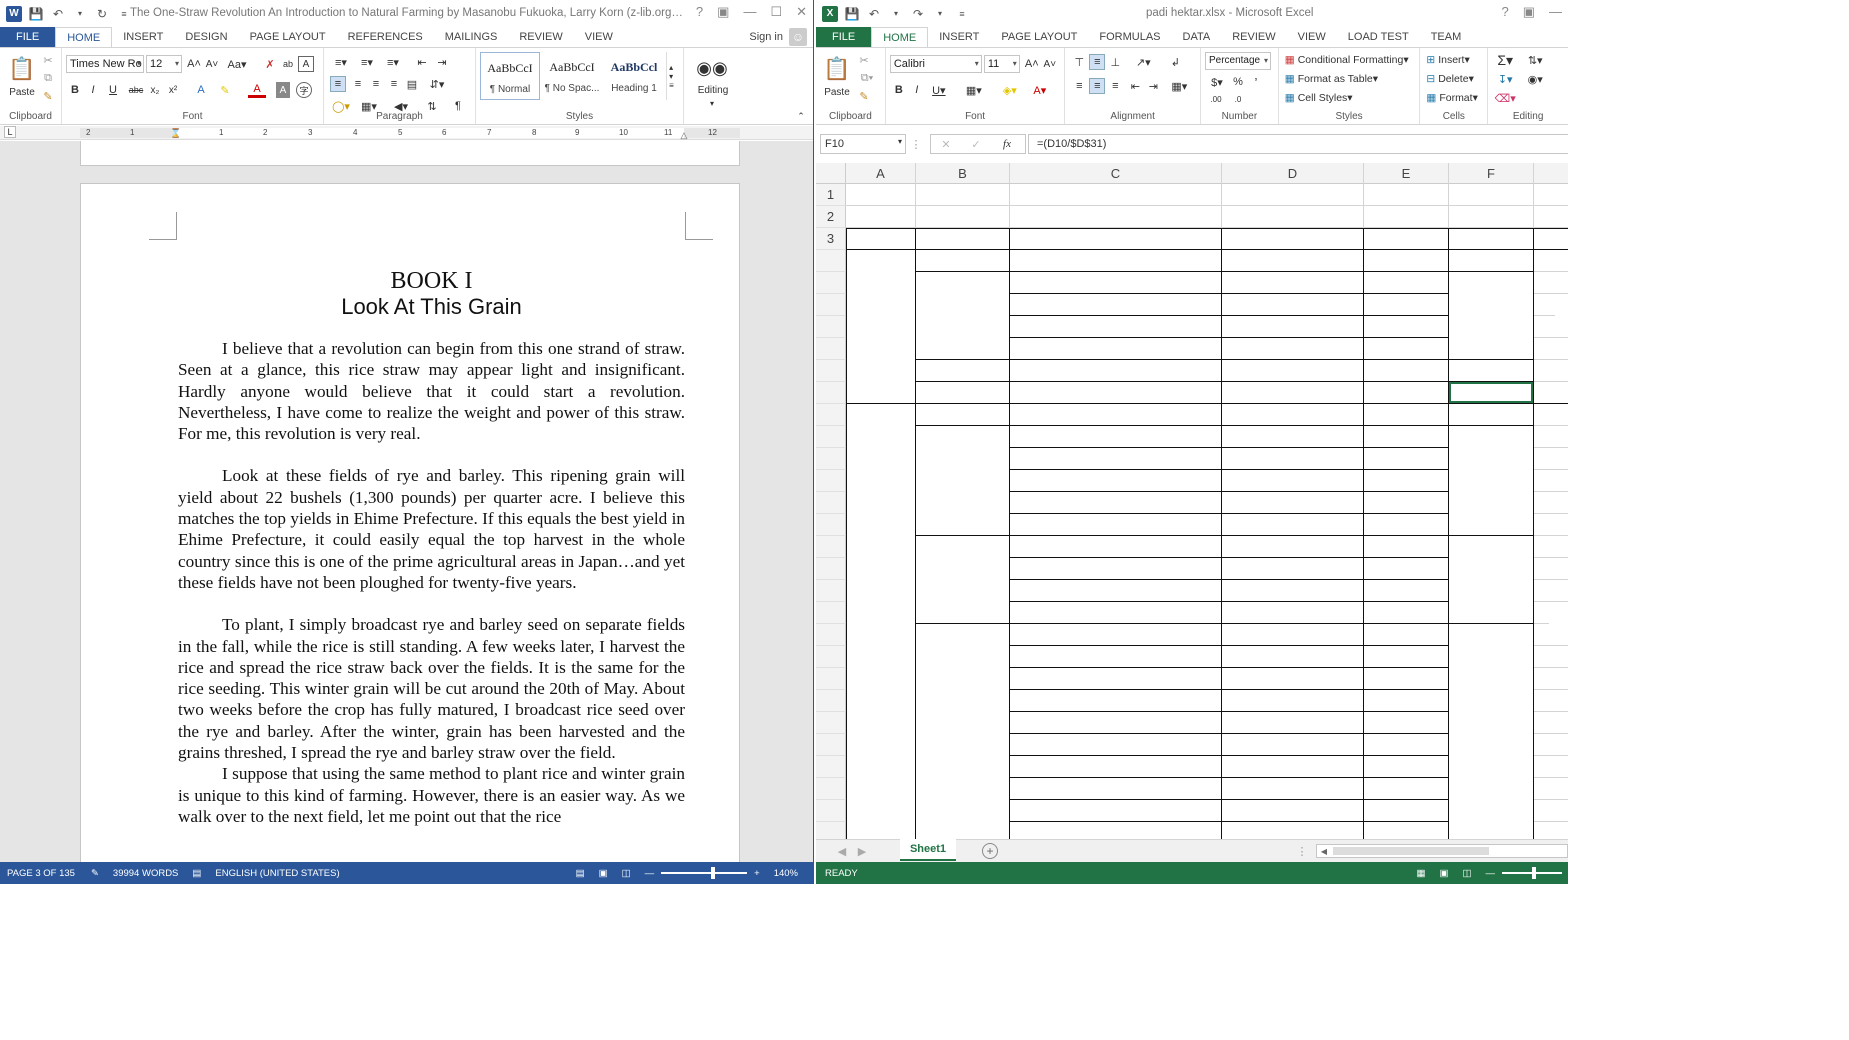 The width and height of the screenshot is (1849, 1040). Describe the element at coordinates (1456, 60) in the screenshot. I see `insert-cells-button: ⊞ Insert ▾` at that location.